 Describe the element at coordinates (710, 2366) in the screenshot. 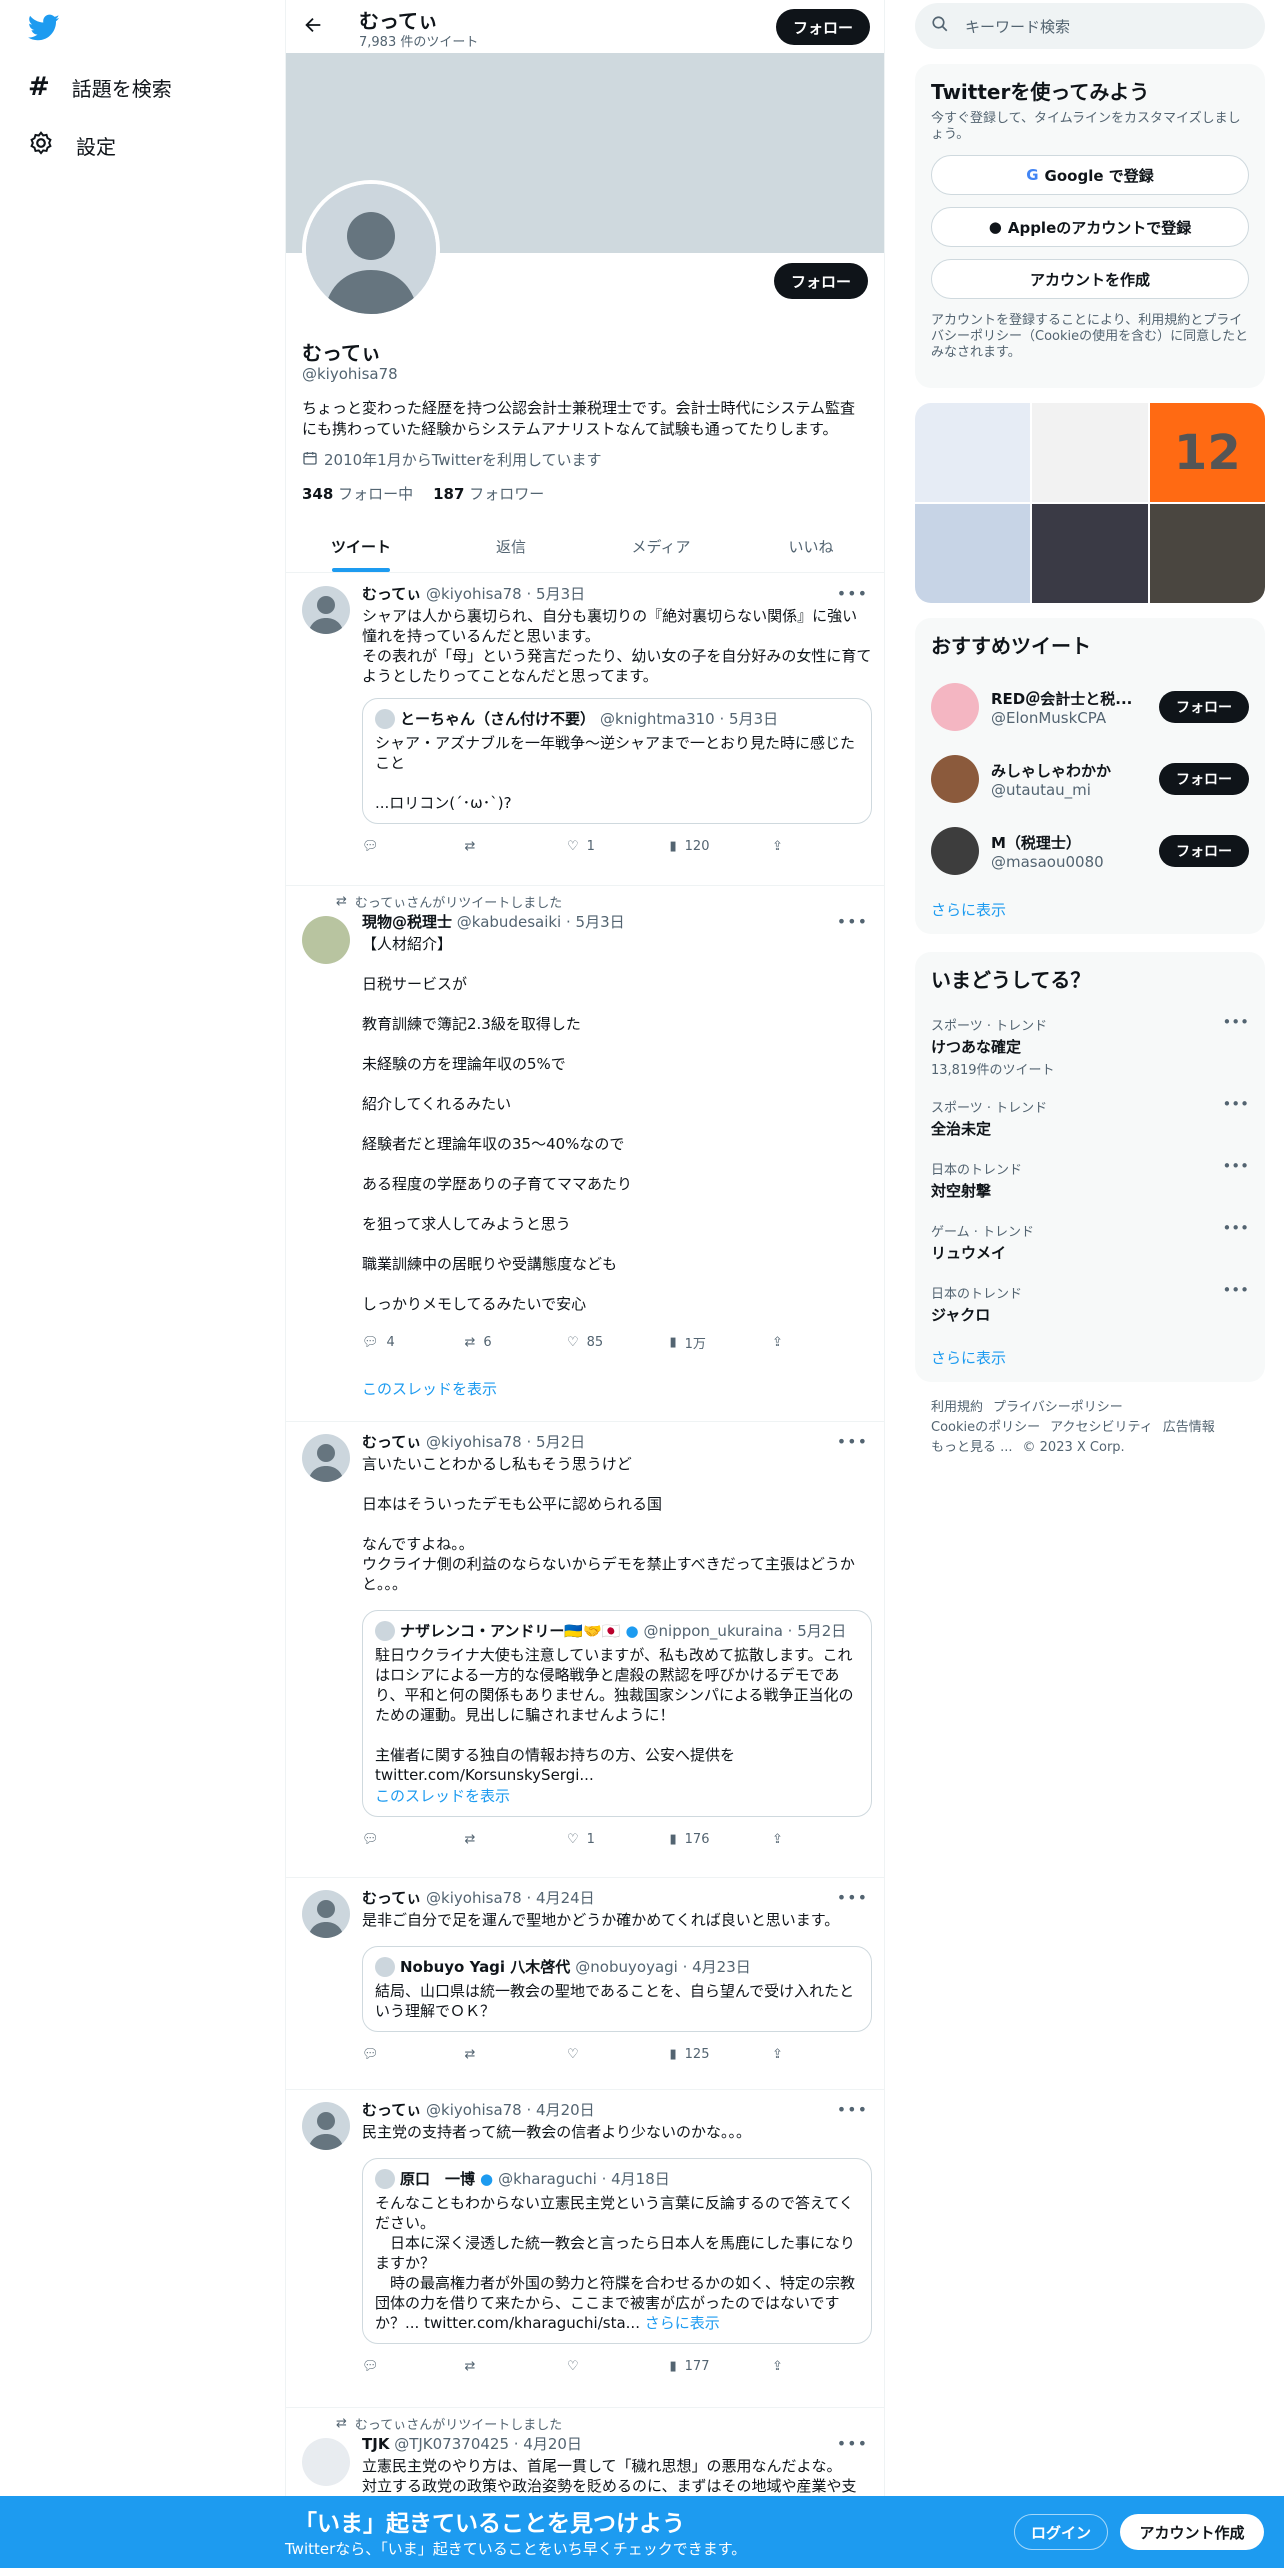

I see `views-button: ▮ 177` at that location.